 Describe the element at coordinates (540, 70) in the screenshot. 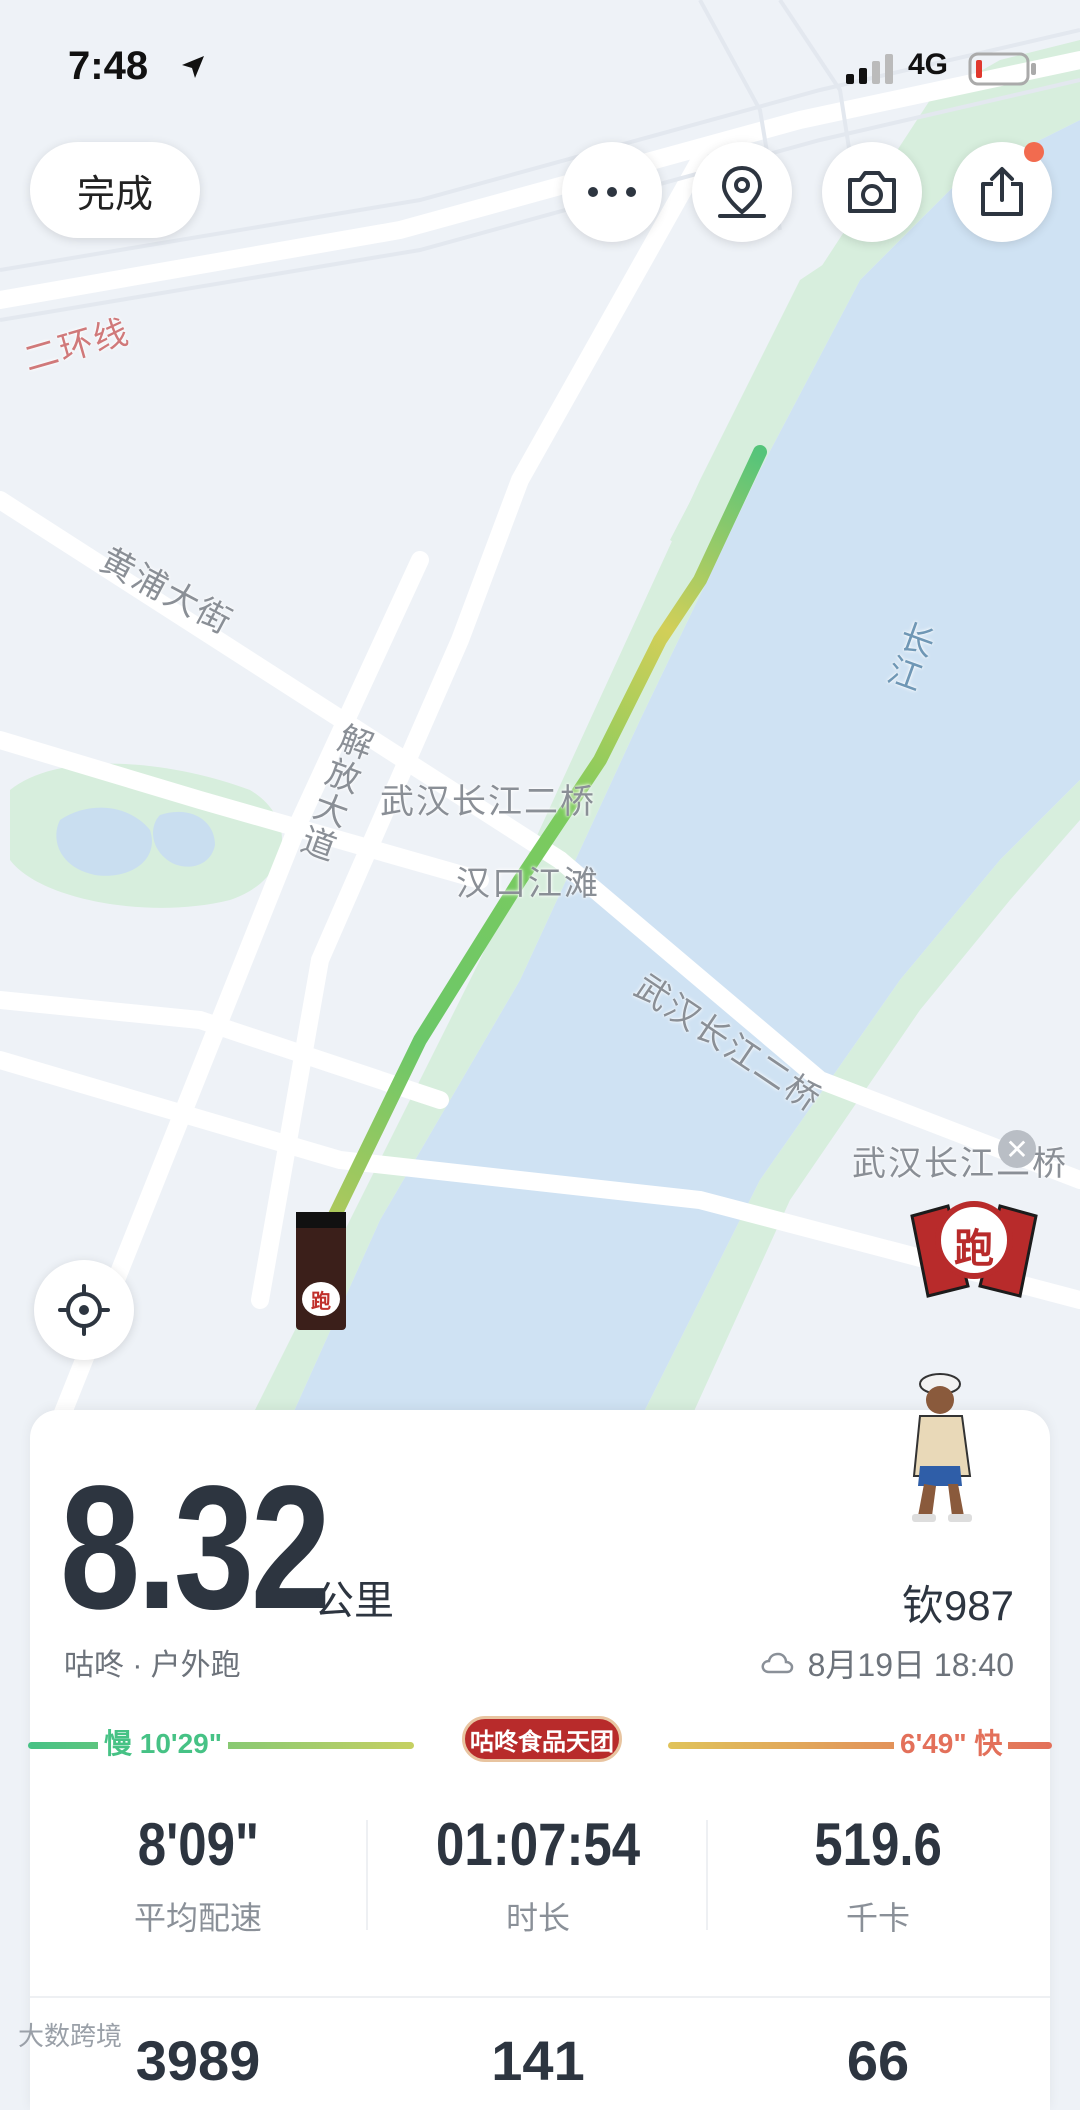

I see `status-bar: 7:48 4G` at that location.